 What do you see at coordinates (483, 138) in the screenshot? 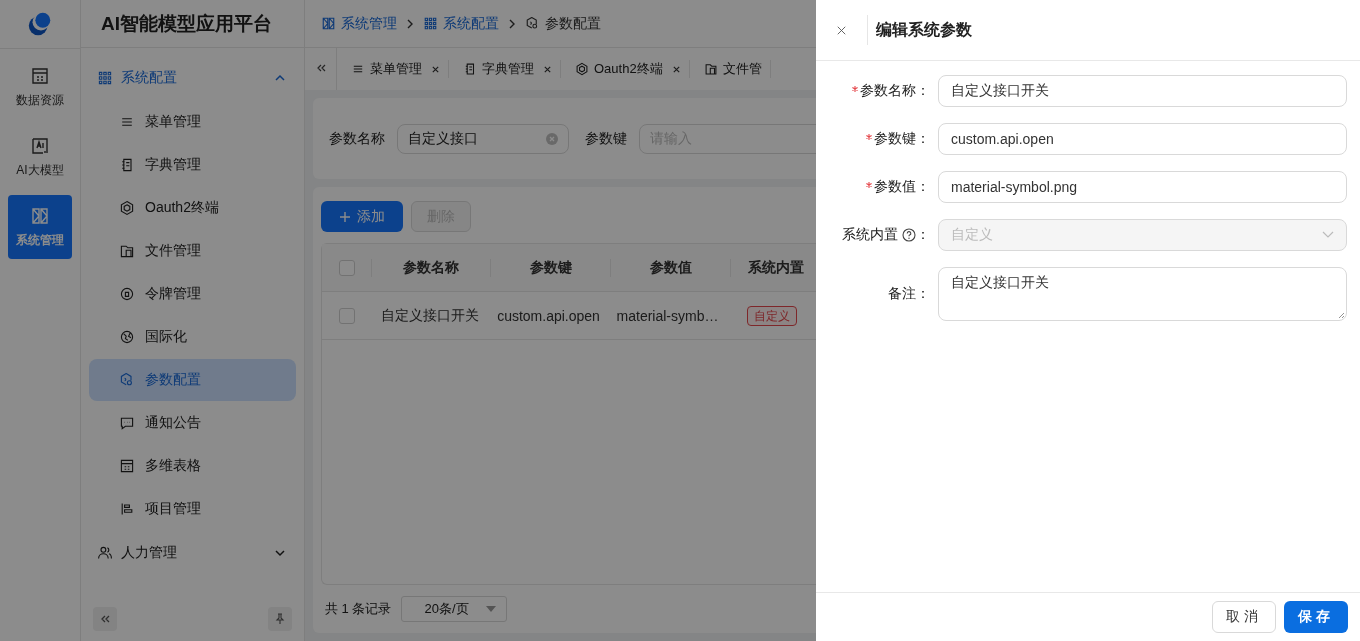
I see `filter-field: 自定义接口` at bounding box center [483, 138].